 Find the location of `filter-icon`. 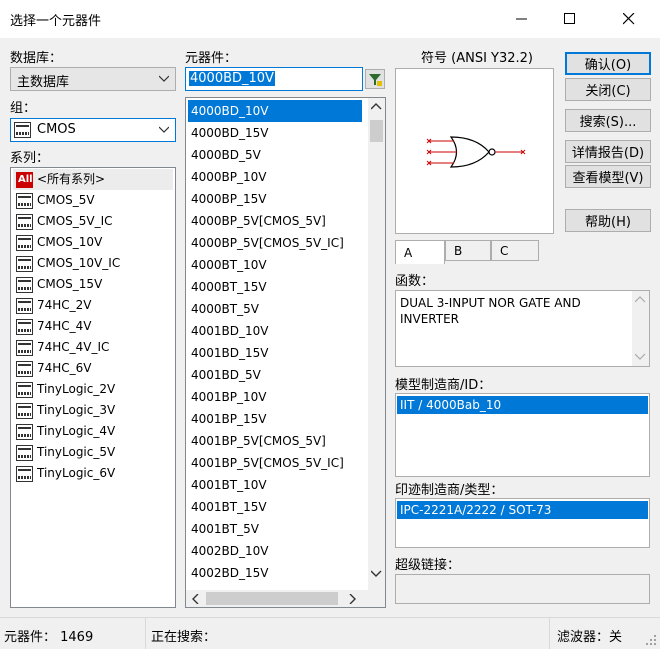

filter-icon is located at coordinates (375, 80).